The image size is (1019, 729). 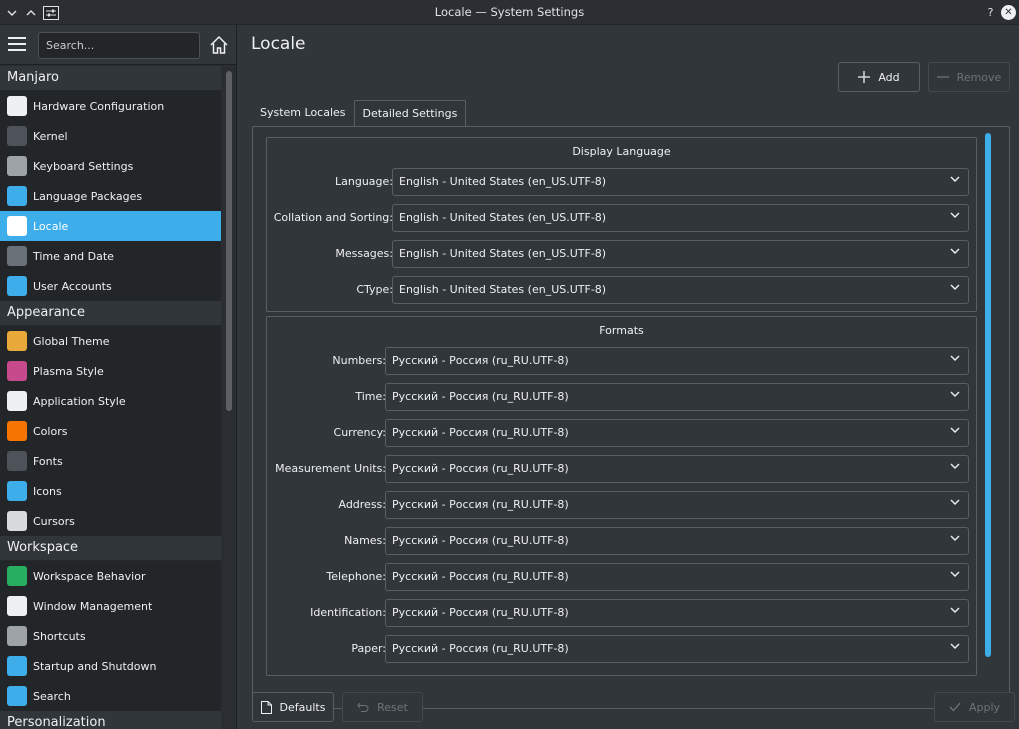 I want to click on sidebar-item-user-accounts: User Accounts, so click(x=110, y=286).